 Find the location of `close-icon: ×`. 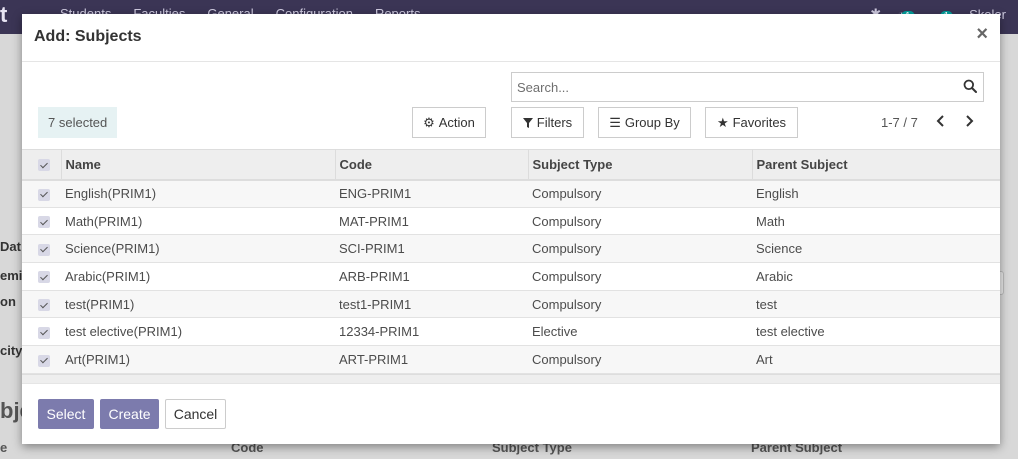

close-icon: × is located at coordinates (982, 34).